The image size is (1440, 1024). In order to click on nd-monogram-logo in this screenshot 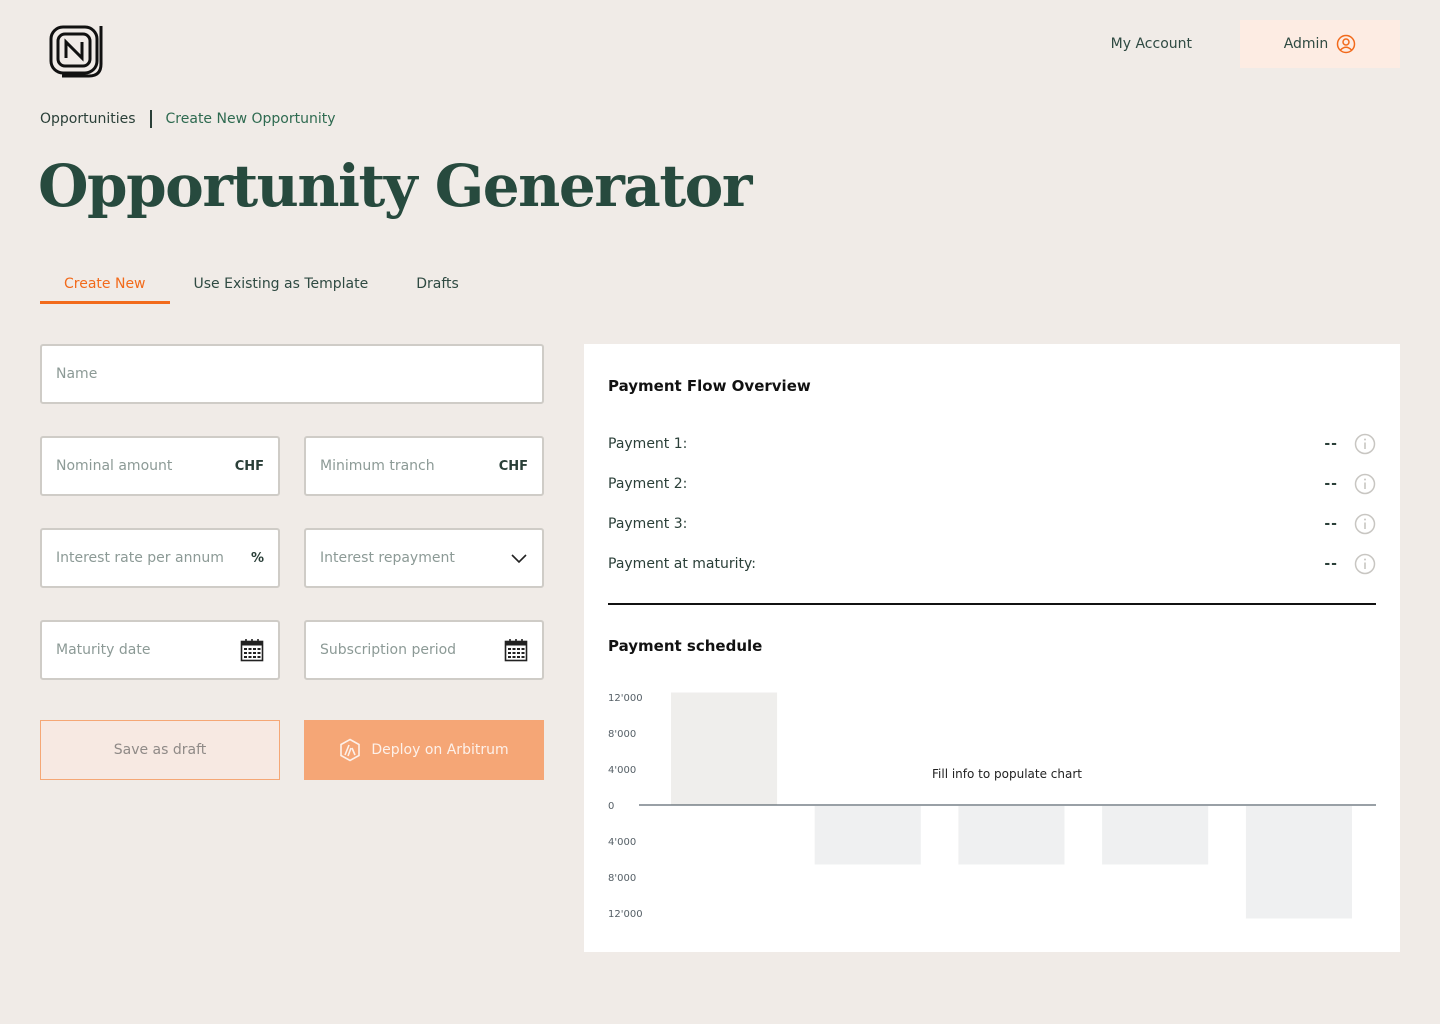, I will do `click(76, 51)`.